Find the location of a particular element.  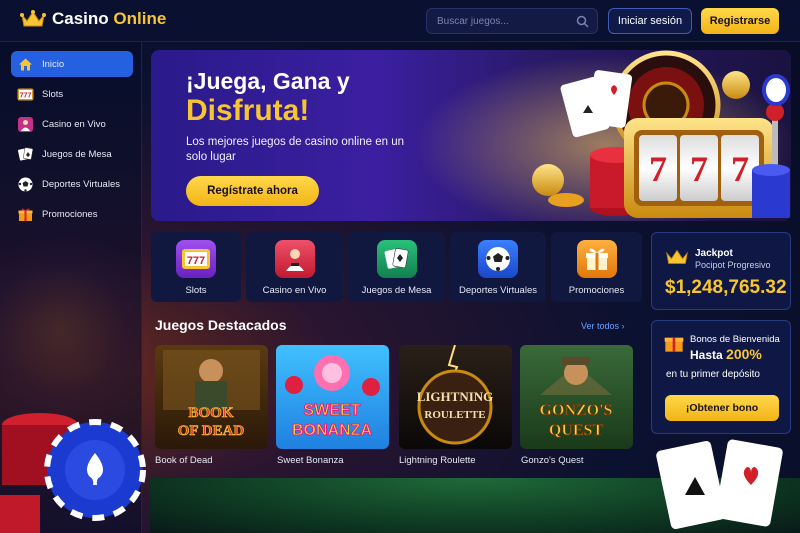

login-button: Iniciar sesión is located at coordinates (650, 21).